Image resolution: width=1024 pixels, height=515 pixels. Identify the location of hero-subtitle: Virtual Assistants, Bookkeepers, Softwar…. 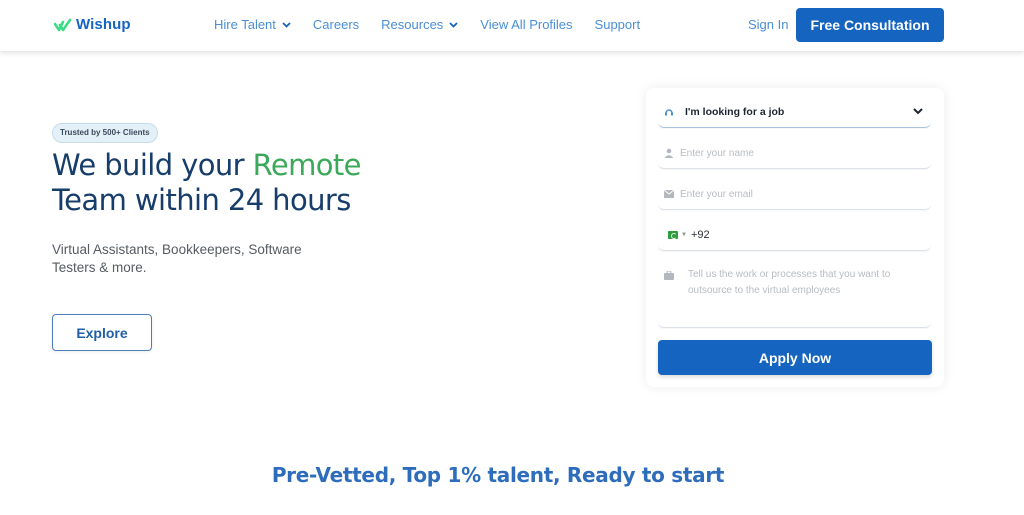
(177, 258).